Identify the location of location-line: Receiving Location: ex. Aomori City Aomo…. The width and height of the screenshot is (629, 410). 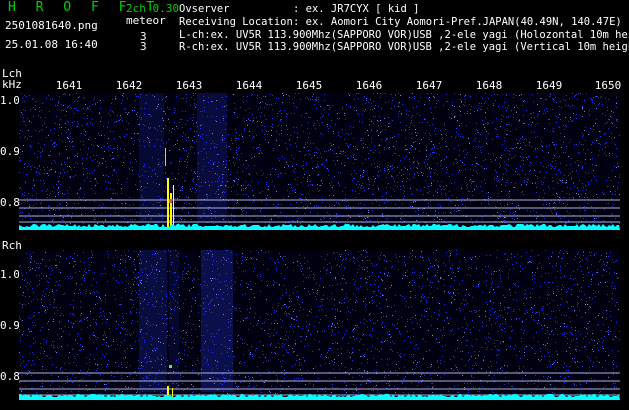
(400, 22).